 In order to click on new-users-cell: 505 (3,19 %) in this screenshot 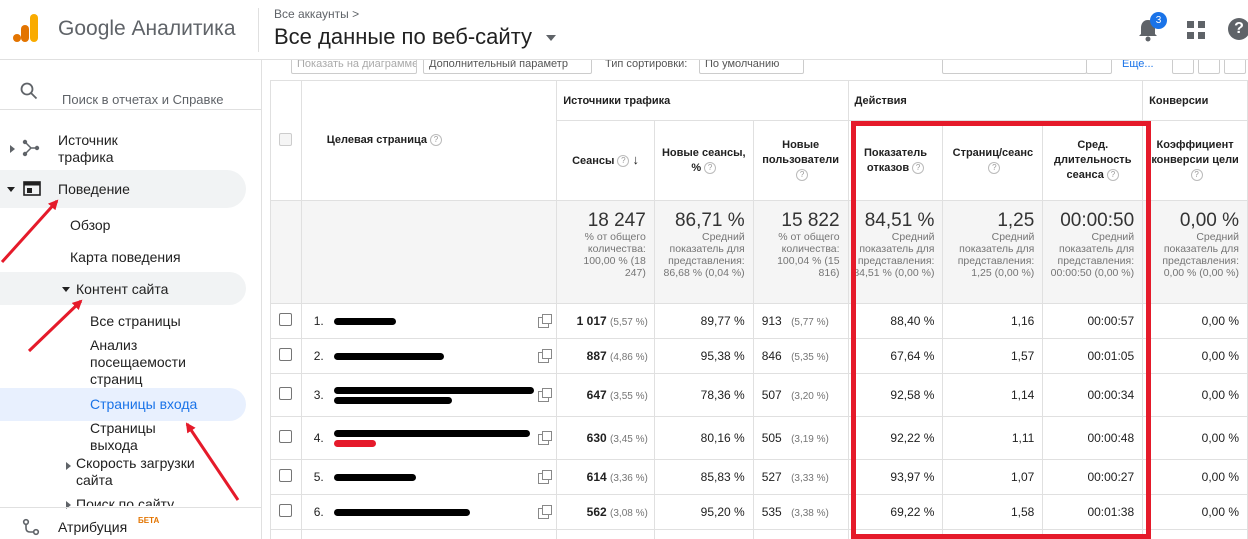, I will do `click(800, 438)`.